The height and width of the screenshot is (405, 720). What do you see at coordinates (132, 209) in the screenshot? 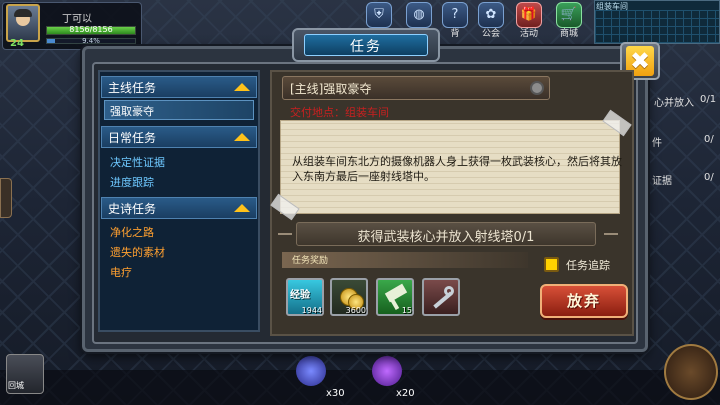
I see `category-label-epic: 史诗任务` at bounding box center [132, 209].